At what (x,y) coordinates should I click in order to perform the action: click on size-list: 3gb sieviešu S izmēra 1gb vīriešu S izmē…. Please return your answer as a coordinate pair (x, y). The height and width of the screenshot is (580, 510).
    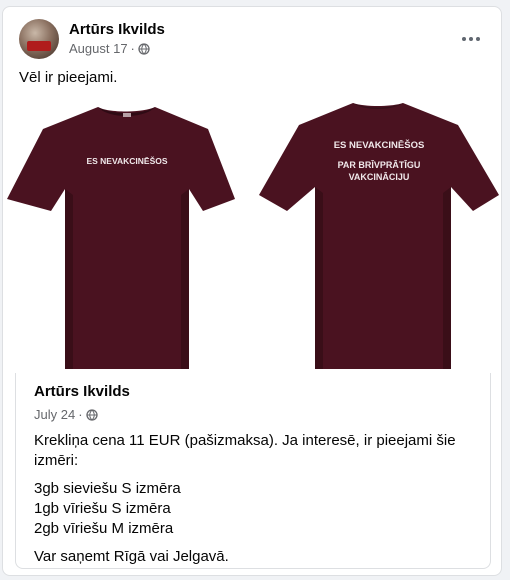
    Looking at the image, I should click on (254, 509).